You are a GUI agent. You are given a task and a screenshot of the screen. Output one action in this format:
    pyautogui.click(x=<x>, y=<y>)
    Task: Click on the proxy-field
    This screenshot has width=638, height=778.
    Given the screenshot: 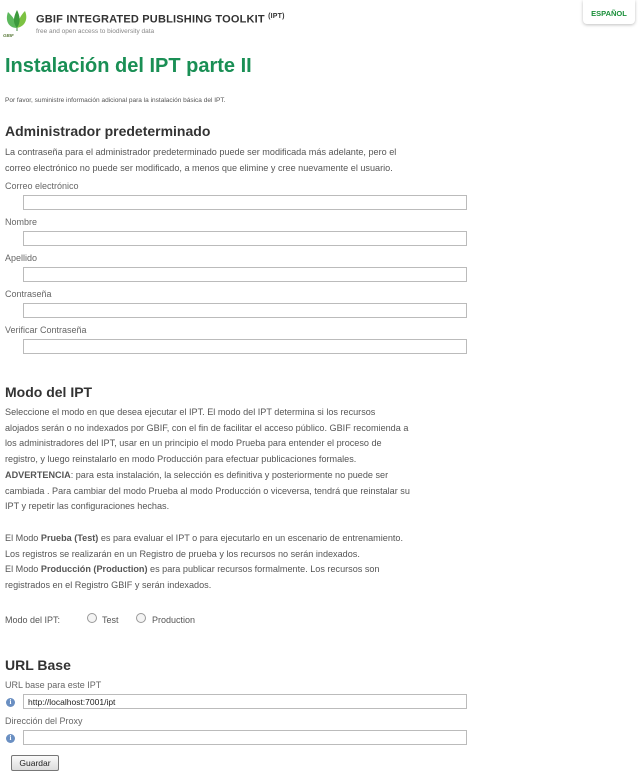 What is the action you would take?
    pyautogui.click(x=245, y=737)
    